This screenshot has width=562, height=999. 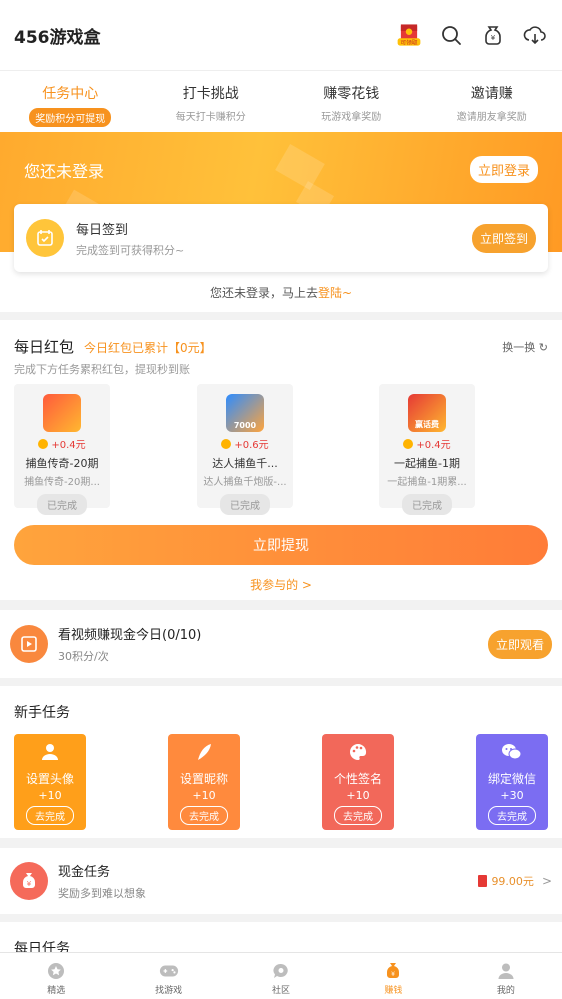 What do you see at coordinates (409, 35) in the screenshot?
I see `redpack-gift-icon: 可领取` at bounding box center [409, 35].